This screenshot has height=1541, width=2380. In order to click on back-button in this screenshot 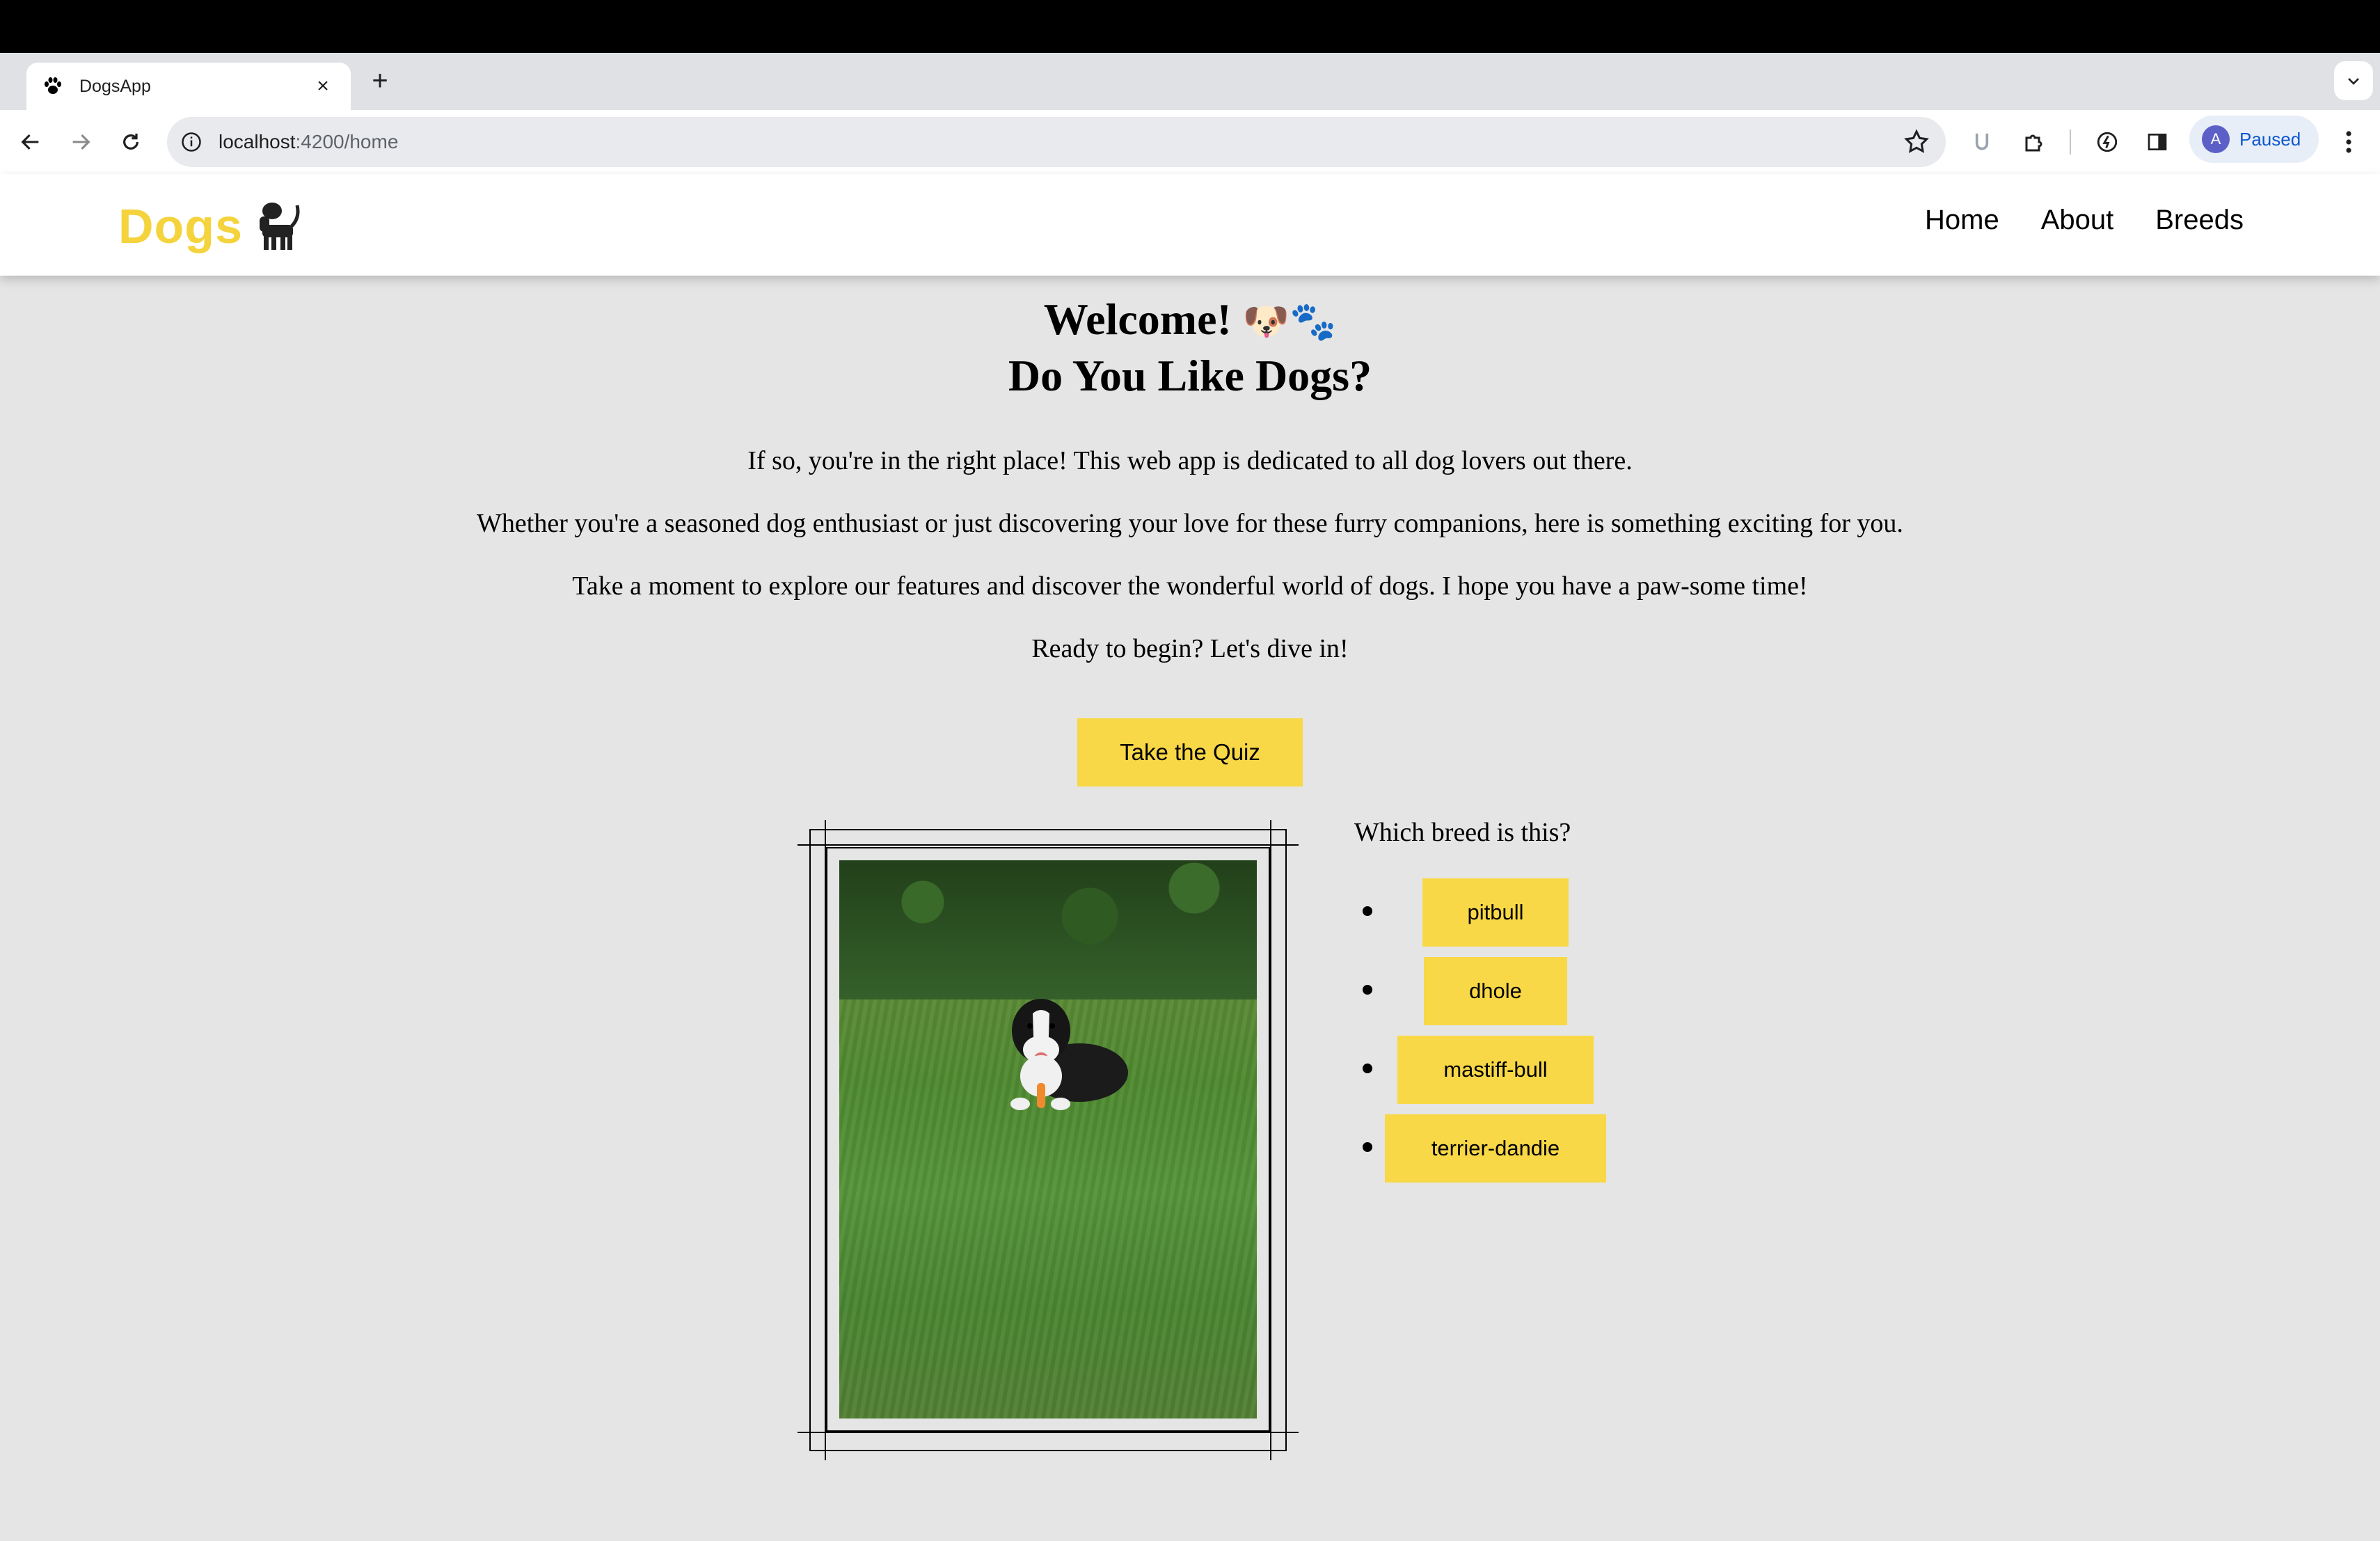, I will do `click(31, 142)`.